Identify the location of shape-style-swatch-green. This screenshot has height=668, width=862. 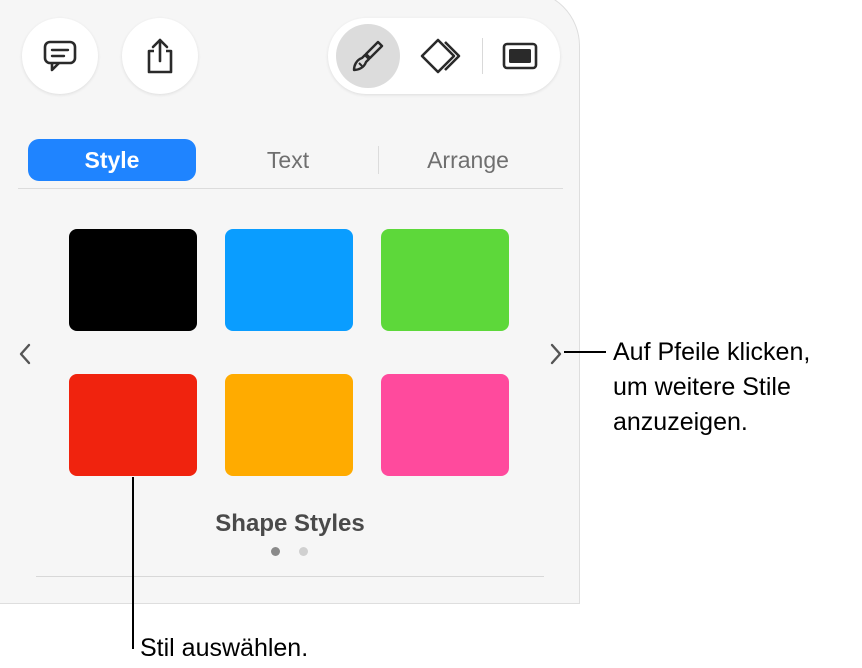
(445, 280).